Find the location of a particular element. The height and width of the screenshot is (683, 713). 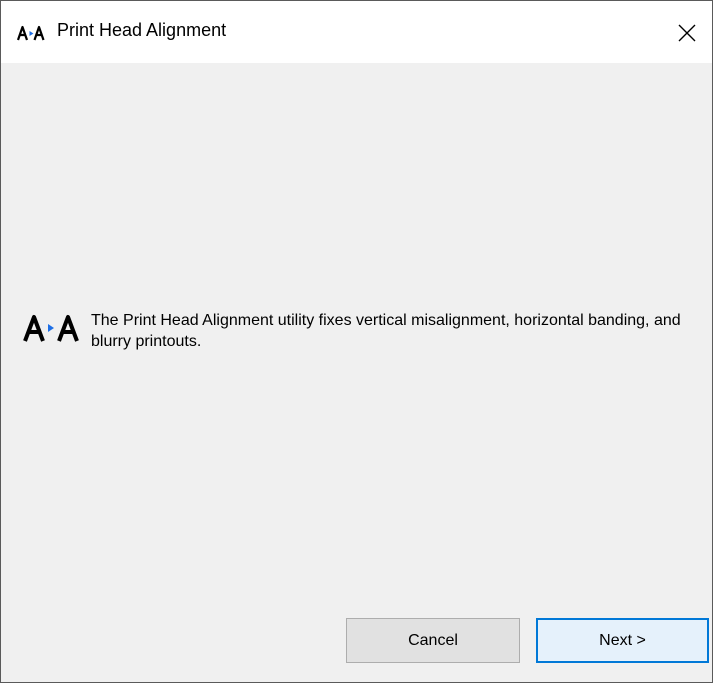

close-icon is located at coordinates (687, 33).